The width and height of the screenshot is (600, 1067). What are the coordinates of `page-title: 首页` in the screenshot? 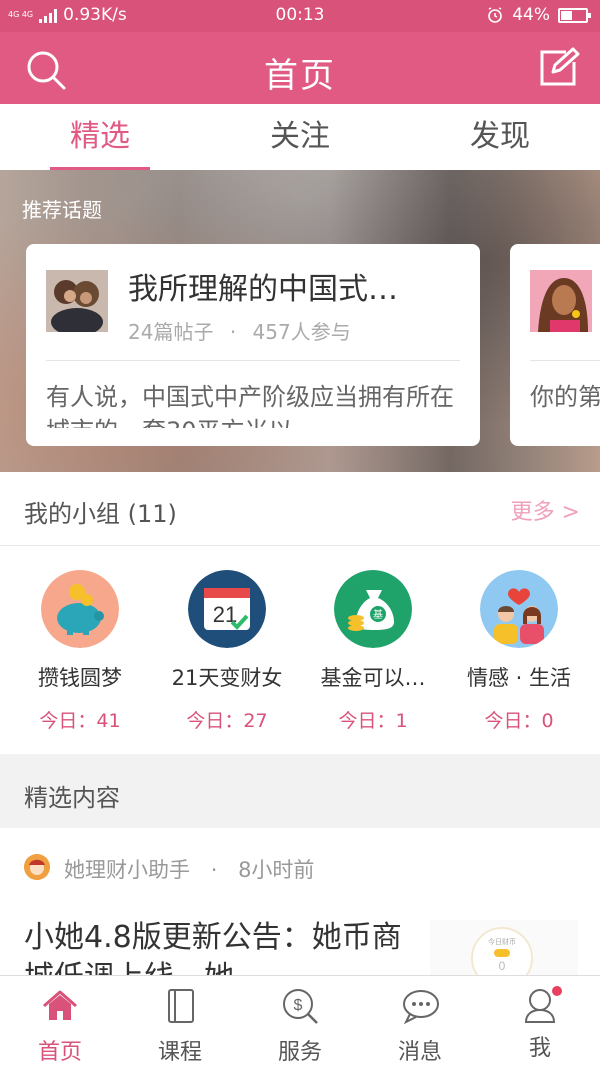 It's located at (300, 76).